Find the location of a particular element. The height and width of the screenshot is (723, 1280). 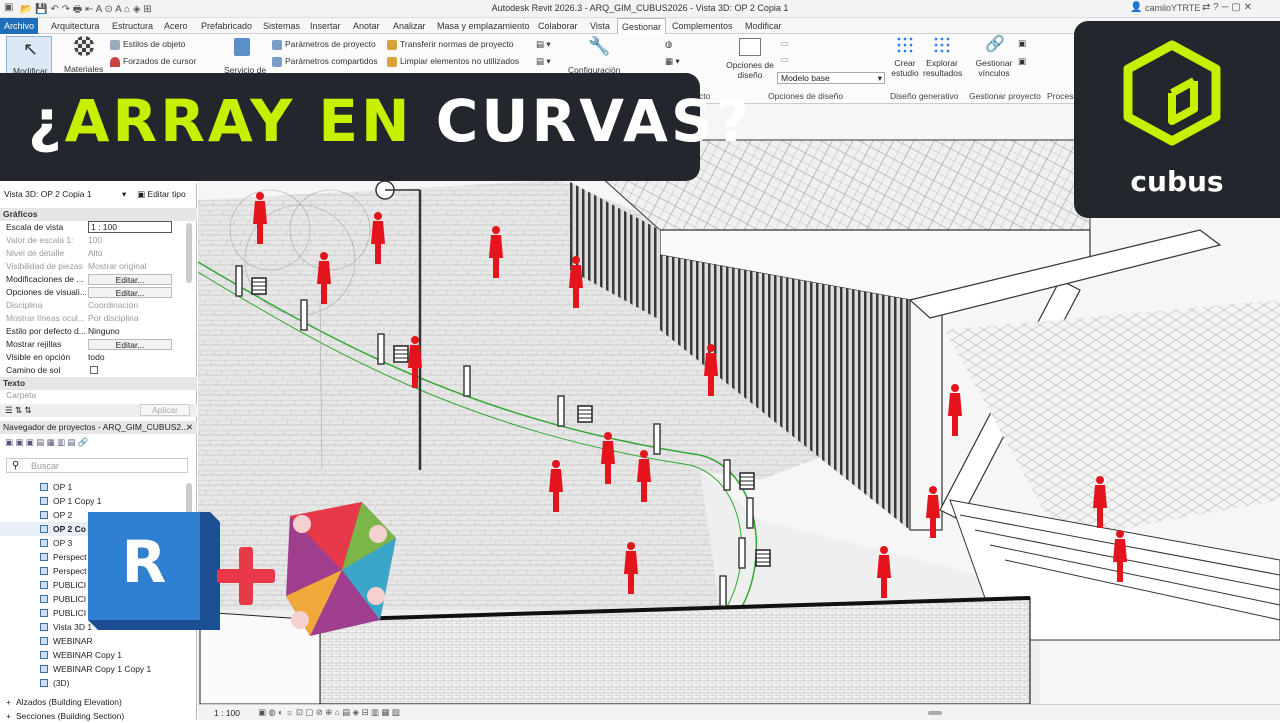

manage-links-button: 🔗 Gestionar vínculos is located at coordinates (994, 57).